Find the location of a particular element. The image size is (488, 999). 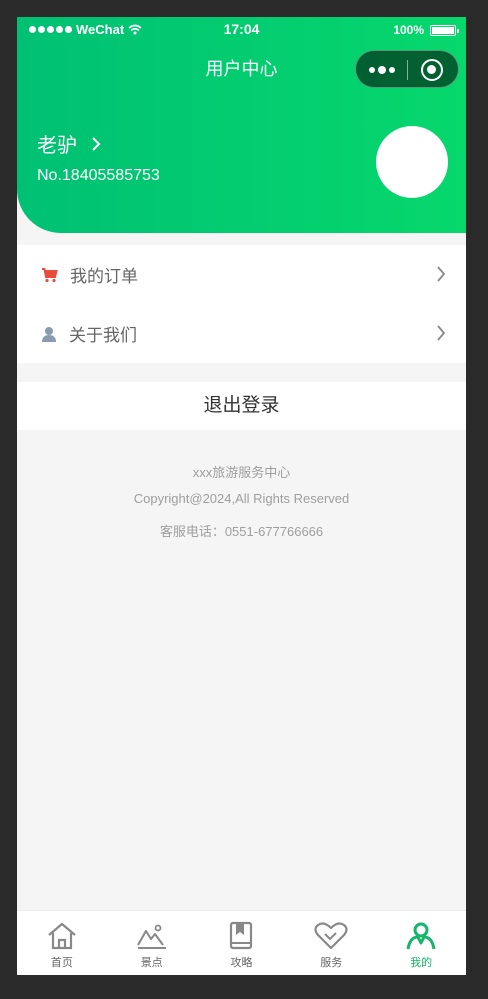

menu-item-label: 我的订单 is located at coordinates (104, 276).